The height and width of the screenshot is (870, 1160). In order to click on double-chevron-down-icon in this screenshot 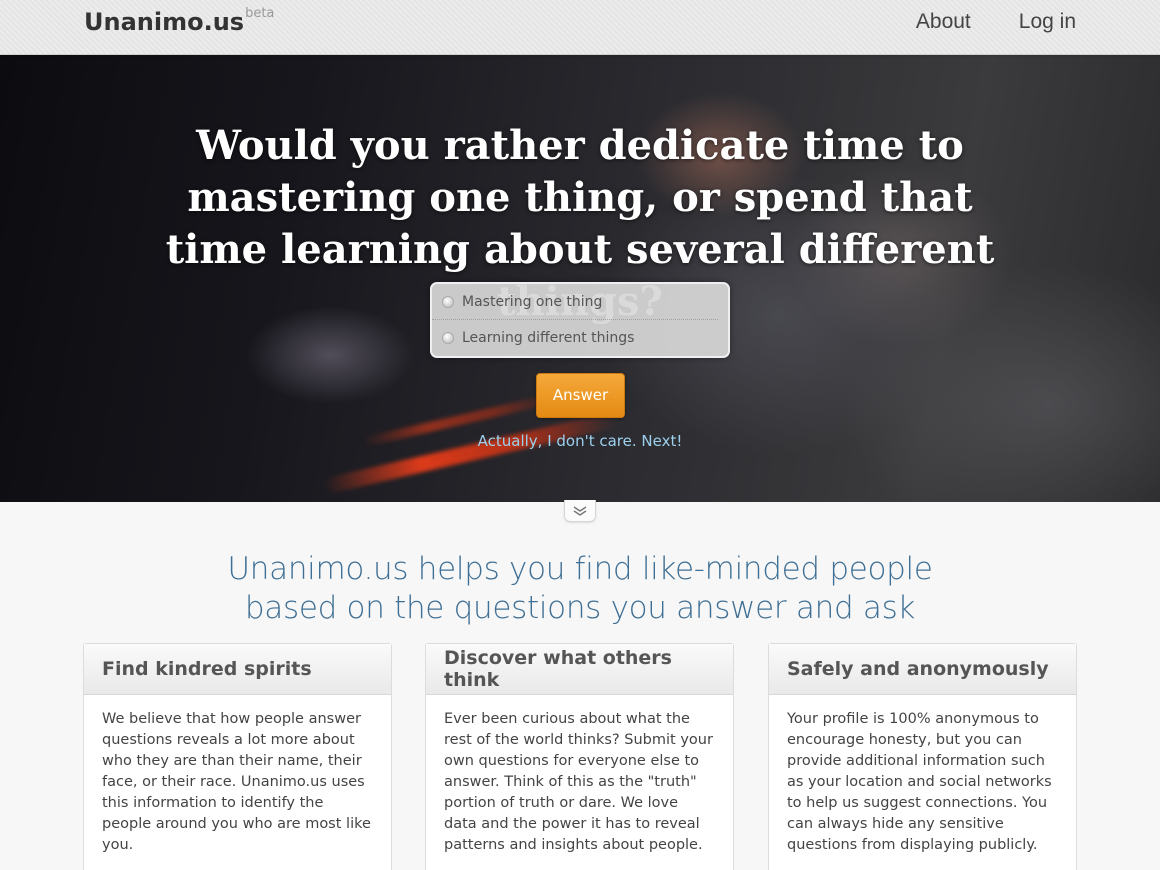, I will do `click(580, 510)`.